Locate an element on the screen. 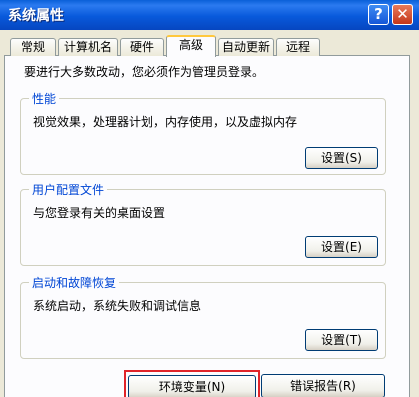 Image resolution: width=419 pixels, height=397 pixels. performance-description: 视觉效果，处理器计划，内存使用，以及虚拟内存 is located at coordinates (165, 122).